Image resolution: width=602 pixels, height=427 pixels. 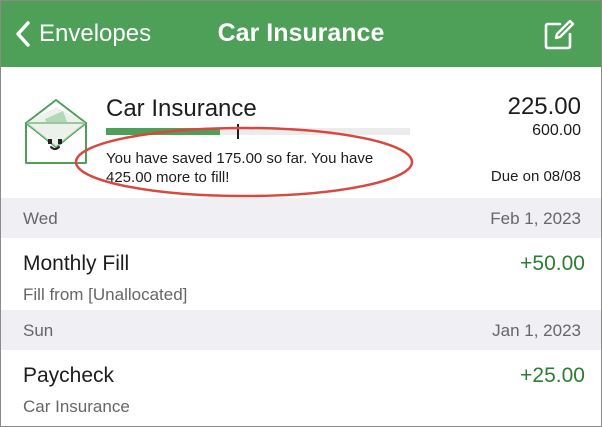 I want to click on section-day: Sun, so click(x=38, y=330).